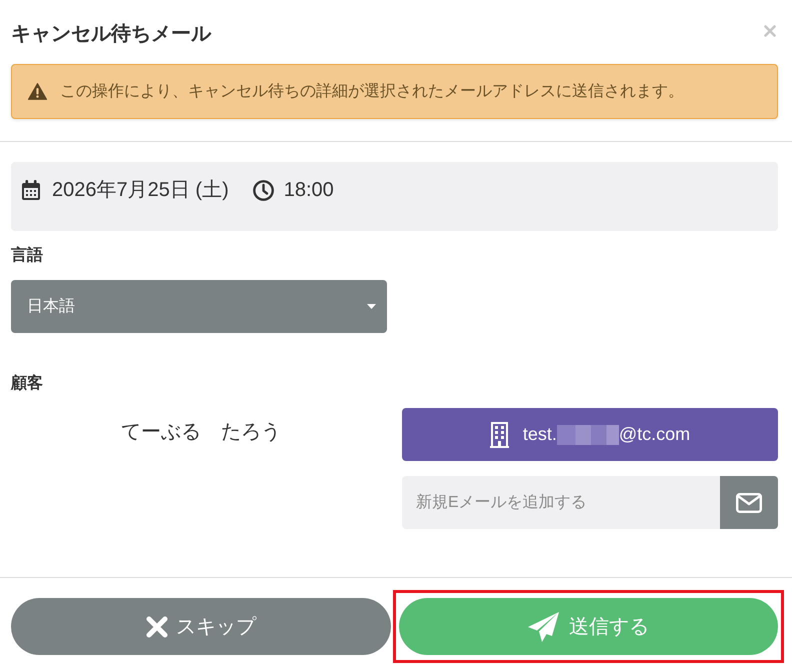 The width and height of the screenshot is (792, 666). What do you see at coordinates (590, 434) in the screenshot?
I see `email-button: test. @tc.com` at bounding box center [590, 434].